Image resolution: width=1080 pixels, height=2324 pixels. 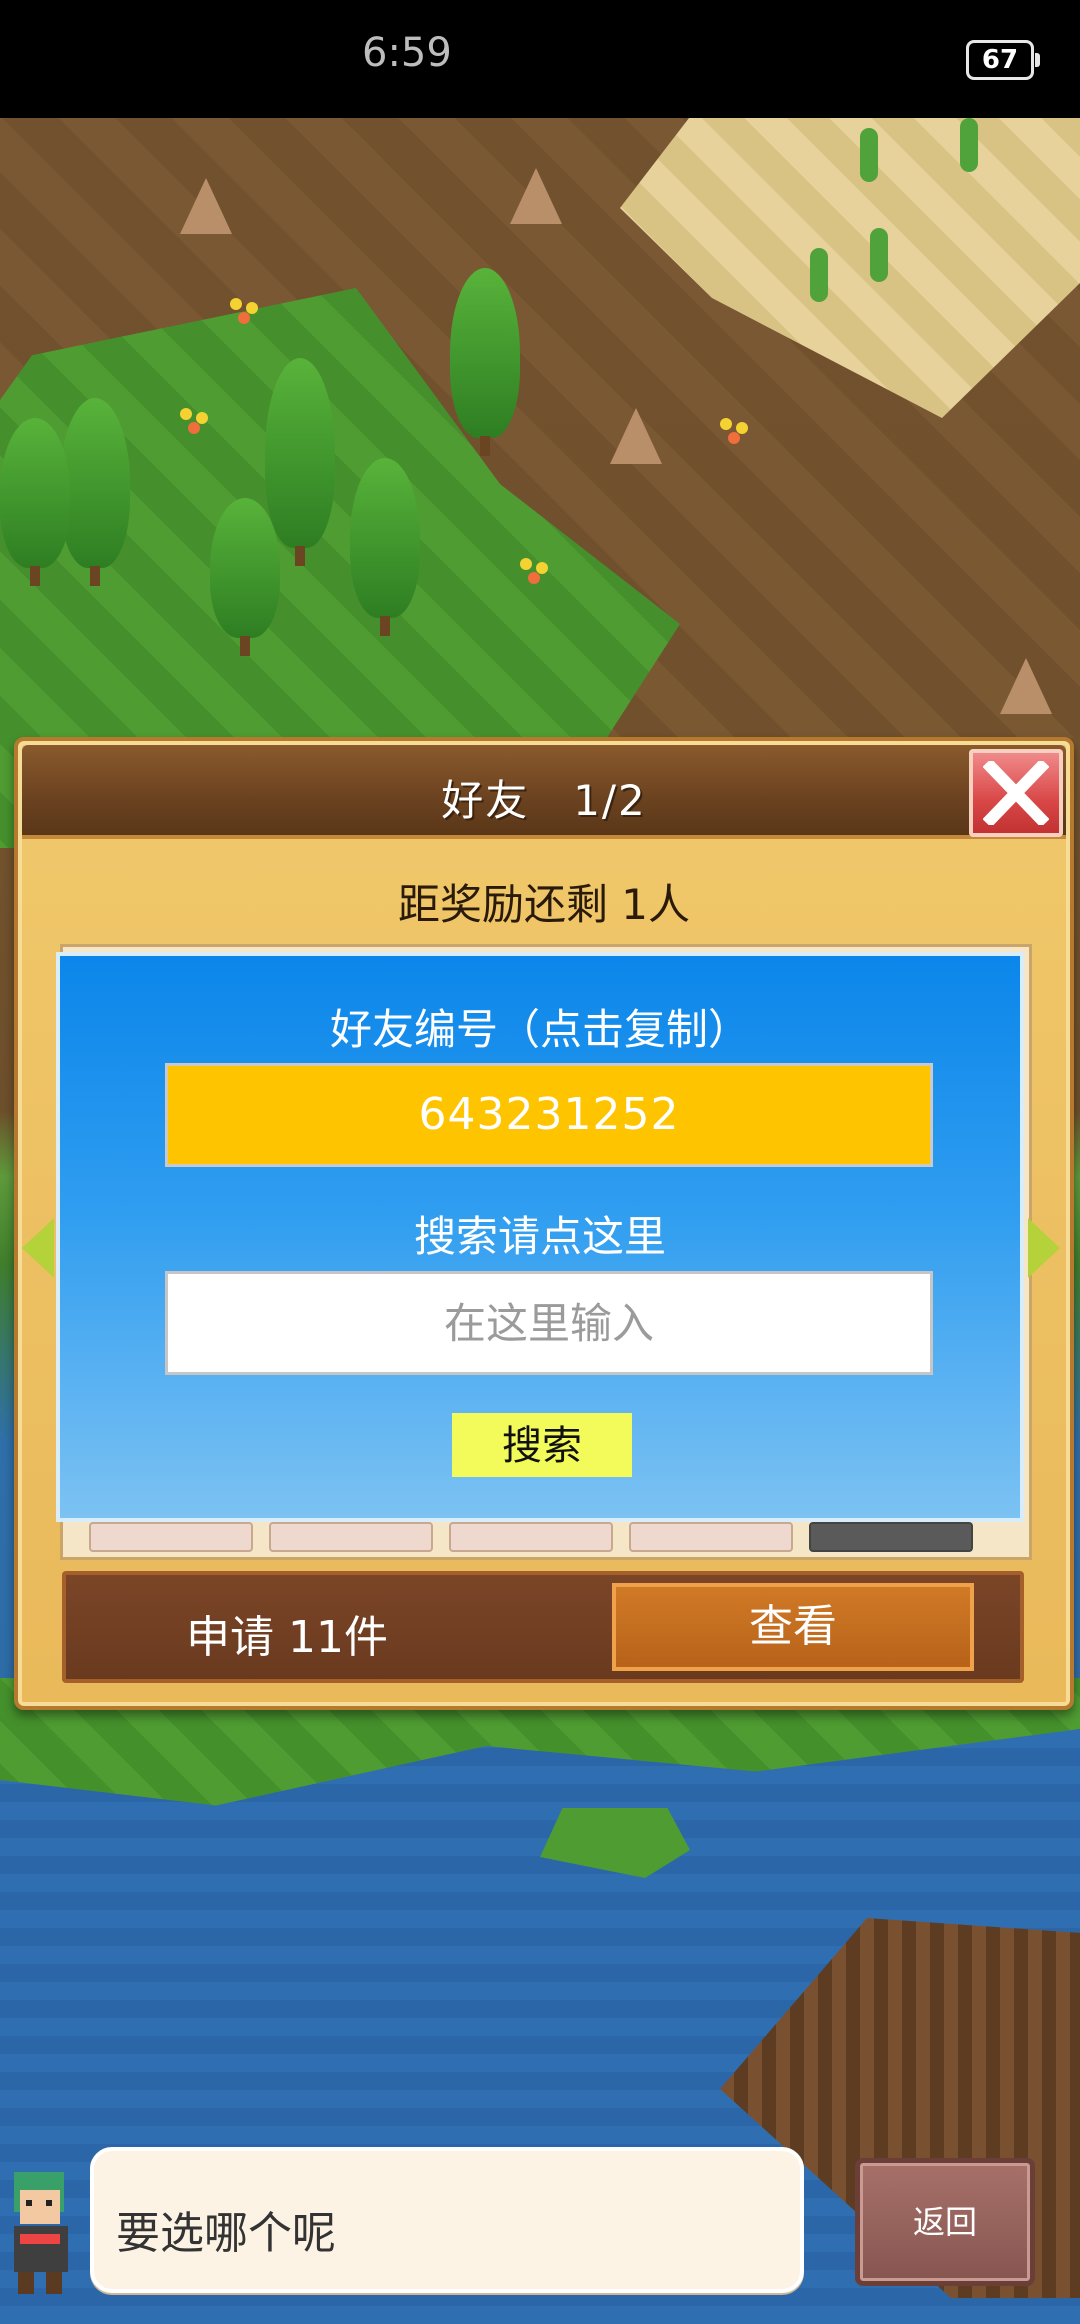 I want to click on back-button: 返回, so click(x=945, y=2222).